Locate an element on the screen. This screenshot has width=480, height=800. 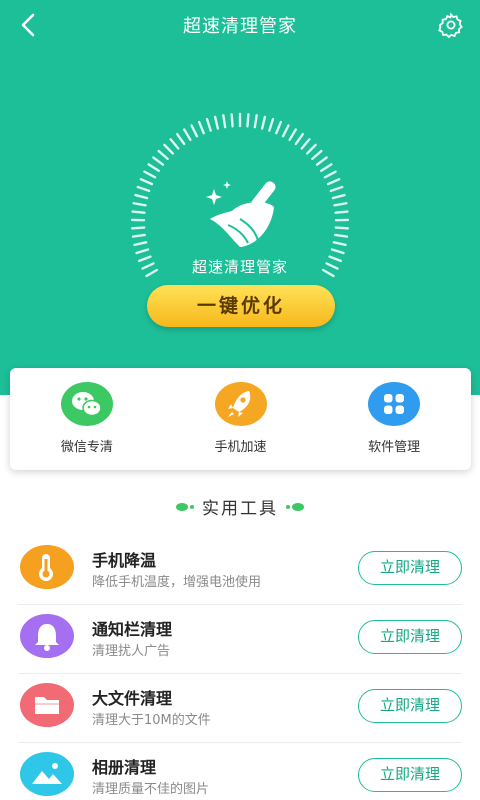
quick-action-app-manage: 软件管理 is located at coordinates (394, 419).